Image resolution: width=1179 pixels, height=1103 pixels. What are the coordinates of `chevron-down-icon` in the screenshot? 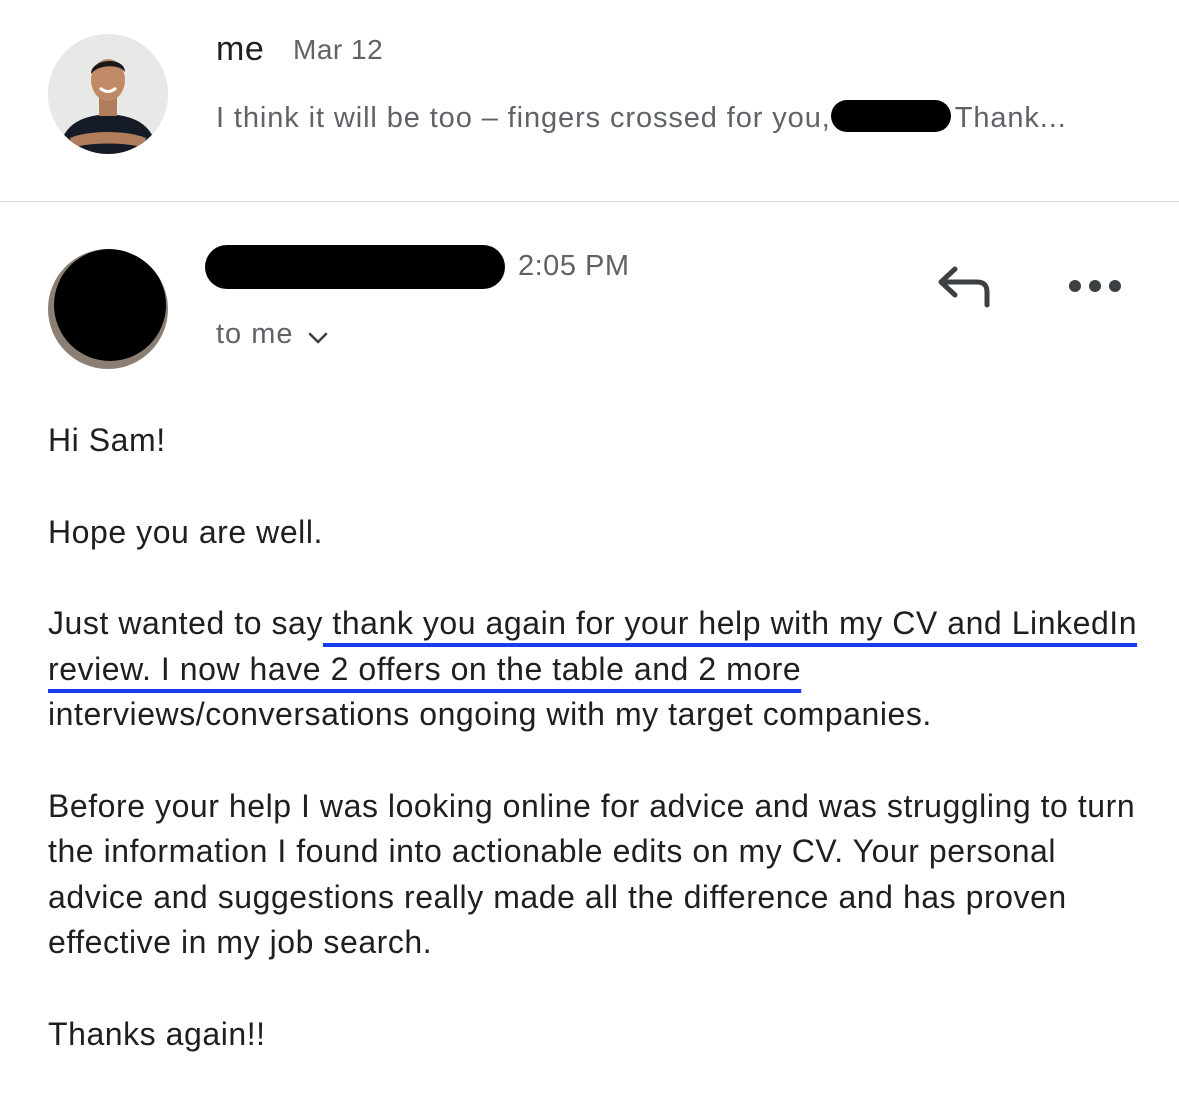 It's located at (317, 337).